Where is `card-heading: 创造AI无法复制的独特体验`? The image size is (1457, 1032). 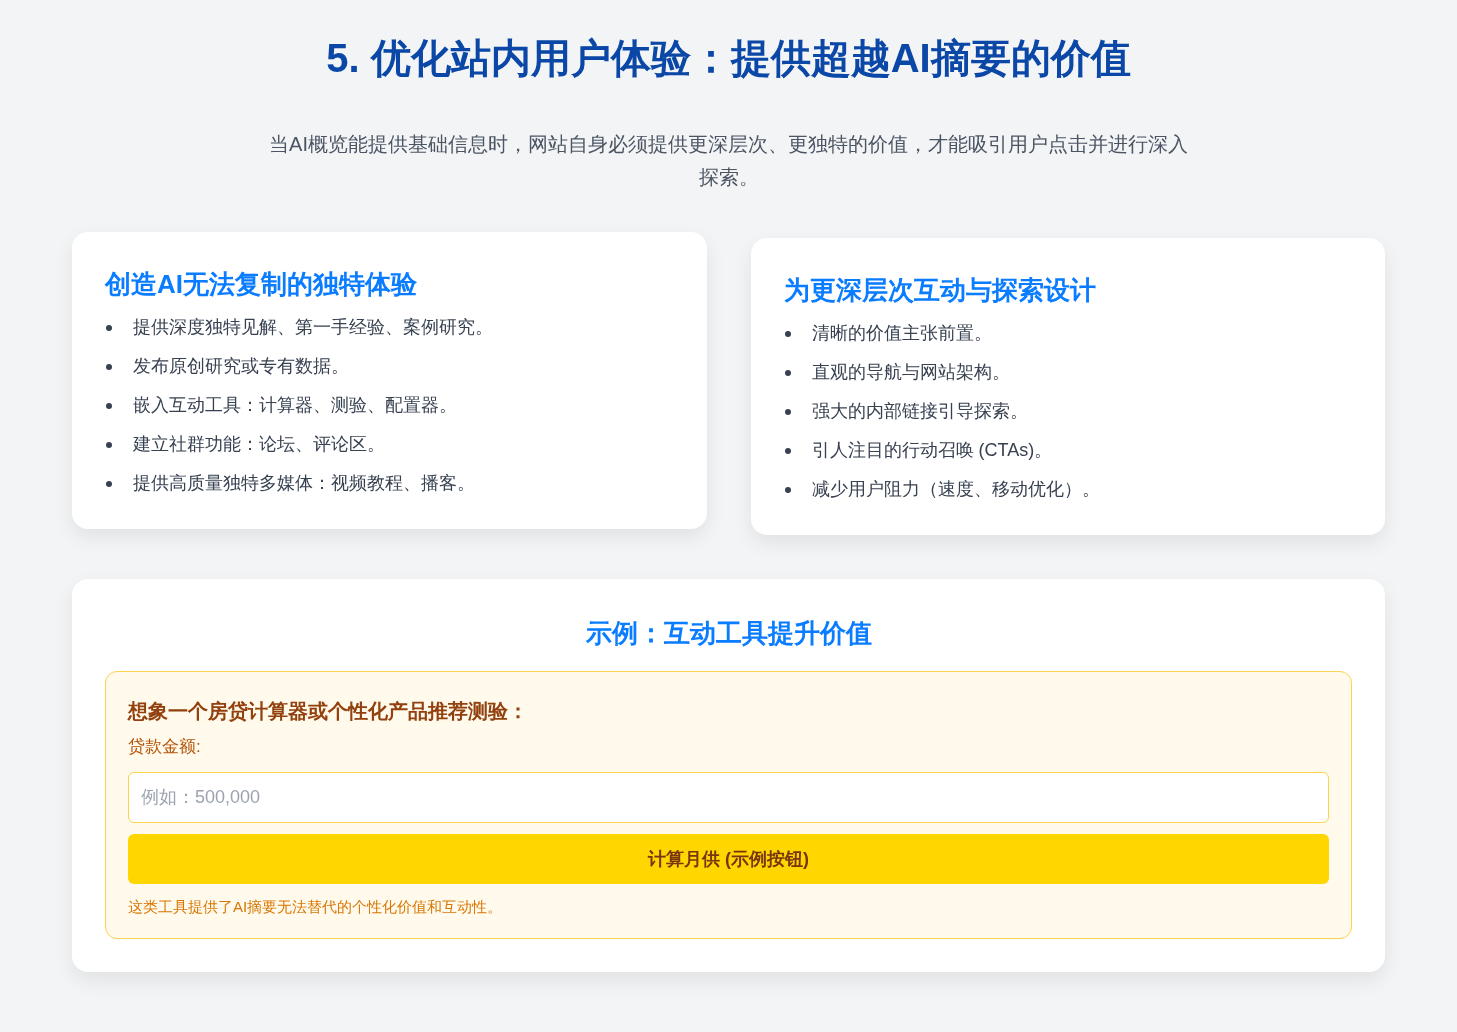
card-heading: 创造AI无法复制的独特体验 is located at coordinates (261, 284).